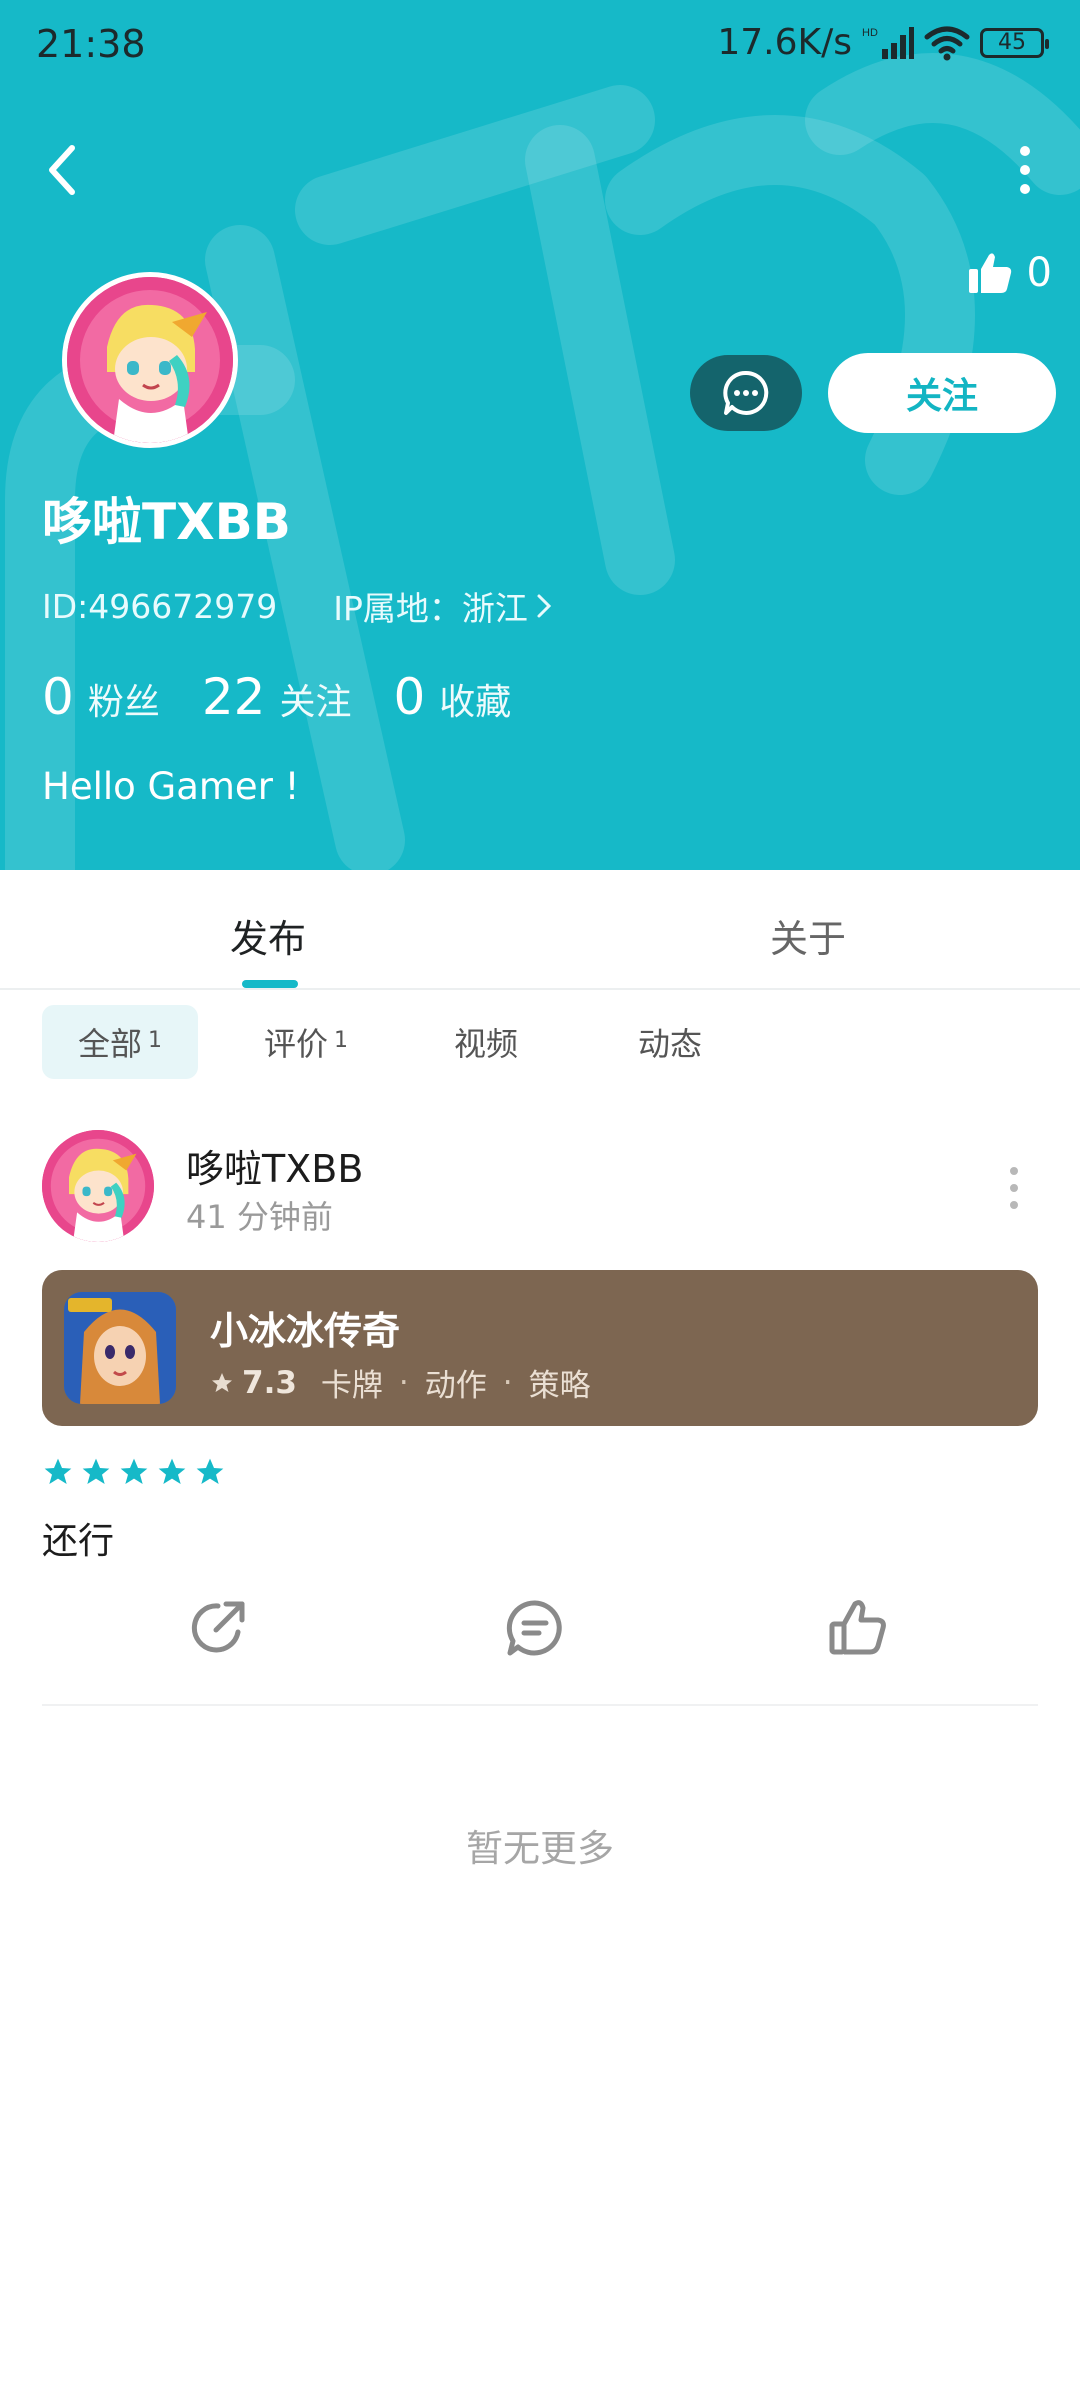 The height and width of the screenshot is (2400, 1080). Describe the element at coordinates (277, 697) in the screenshot. I see `stat-following: 22 关注` at that location.